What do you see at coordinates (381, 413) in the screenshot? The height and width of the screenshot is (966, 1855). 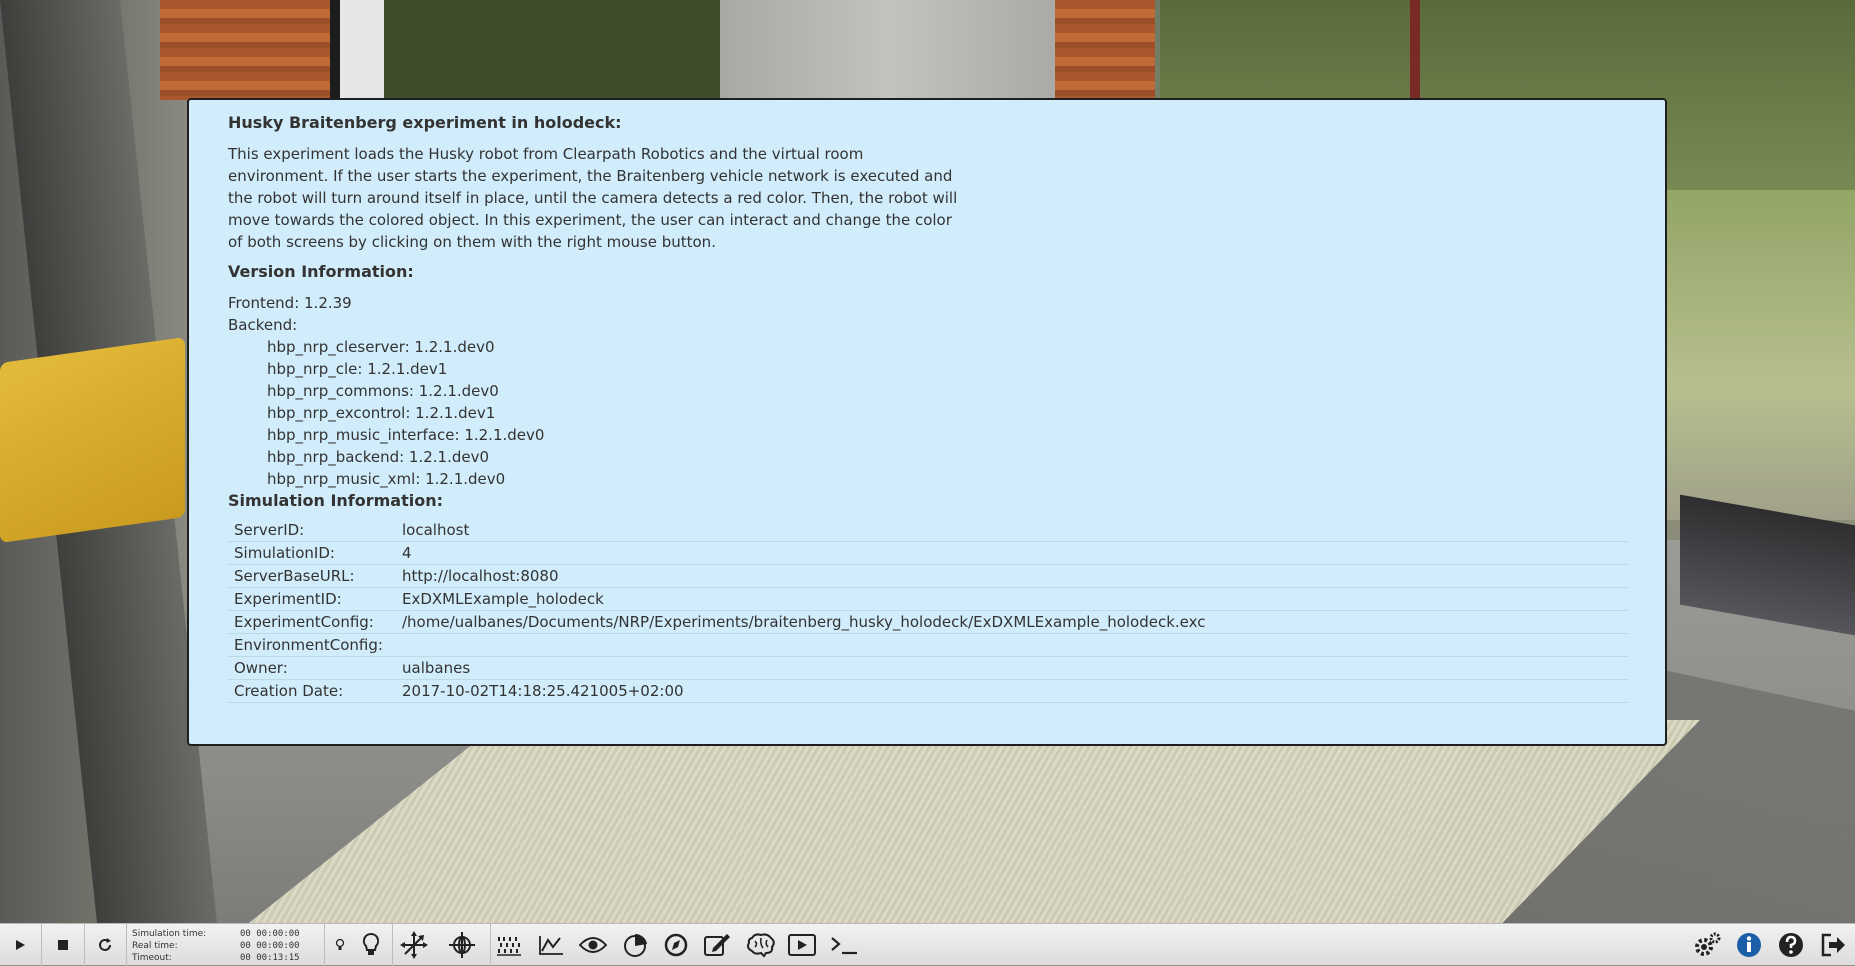 I see `backend-version-item: hbp_nrp_excontrol: 1.2.1.dev1` at bounding box center [381, 413].